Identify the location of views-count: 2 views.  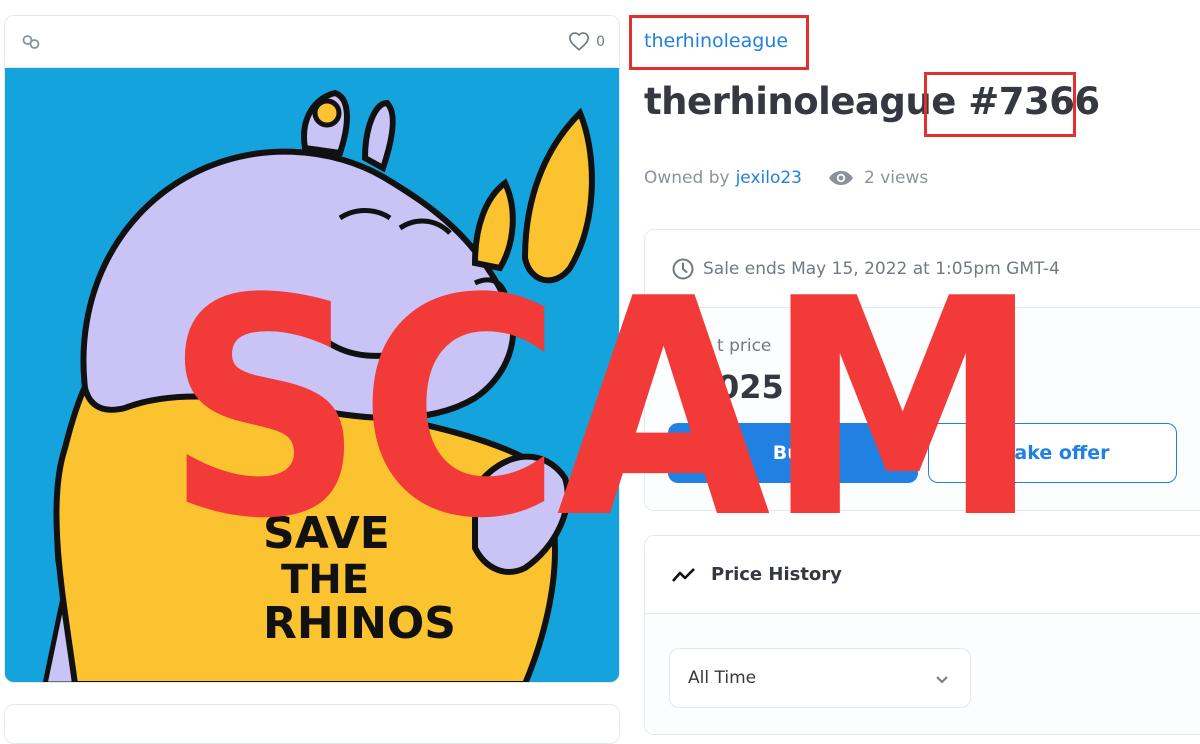
(896, 178).